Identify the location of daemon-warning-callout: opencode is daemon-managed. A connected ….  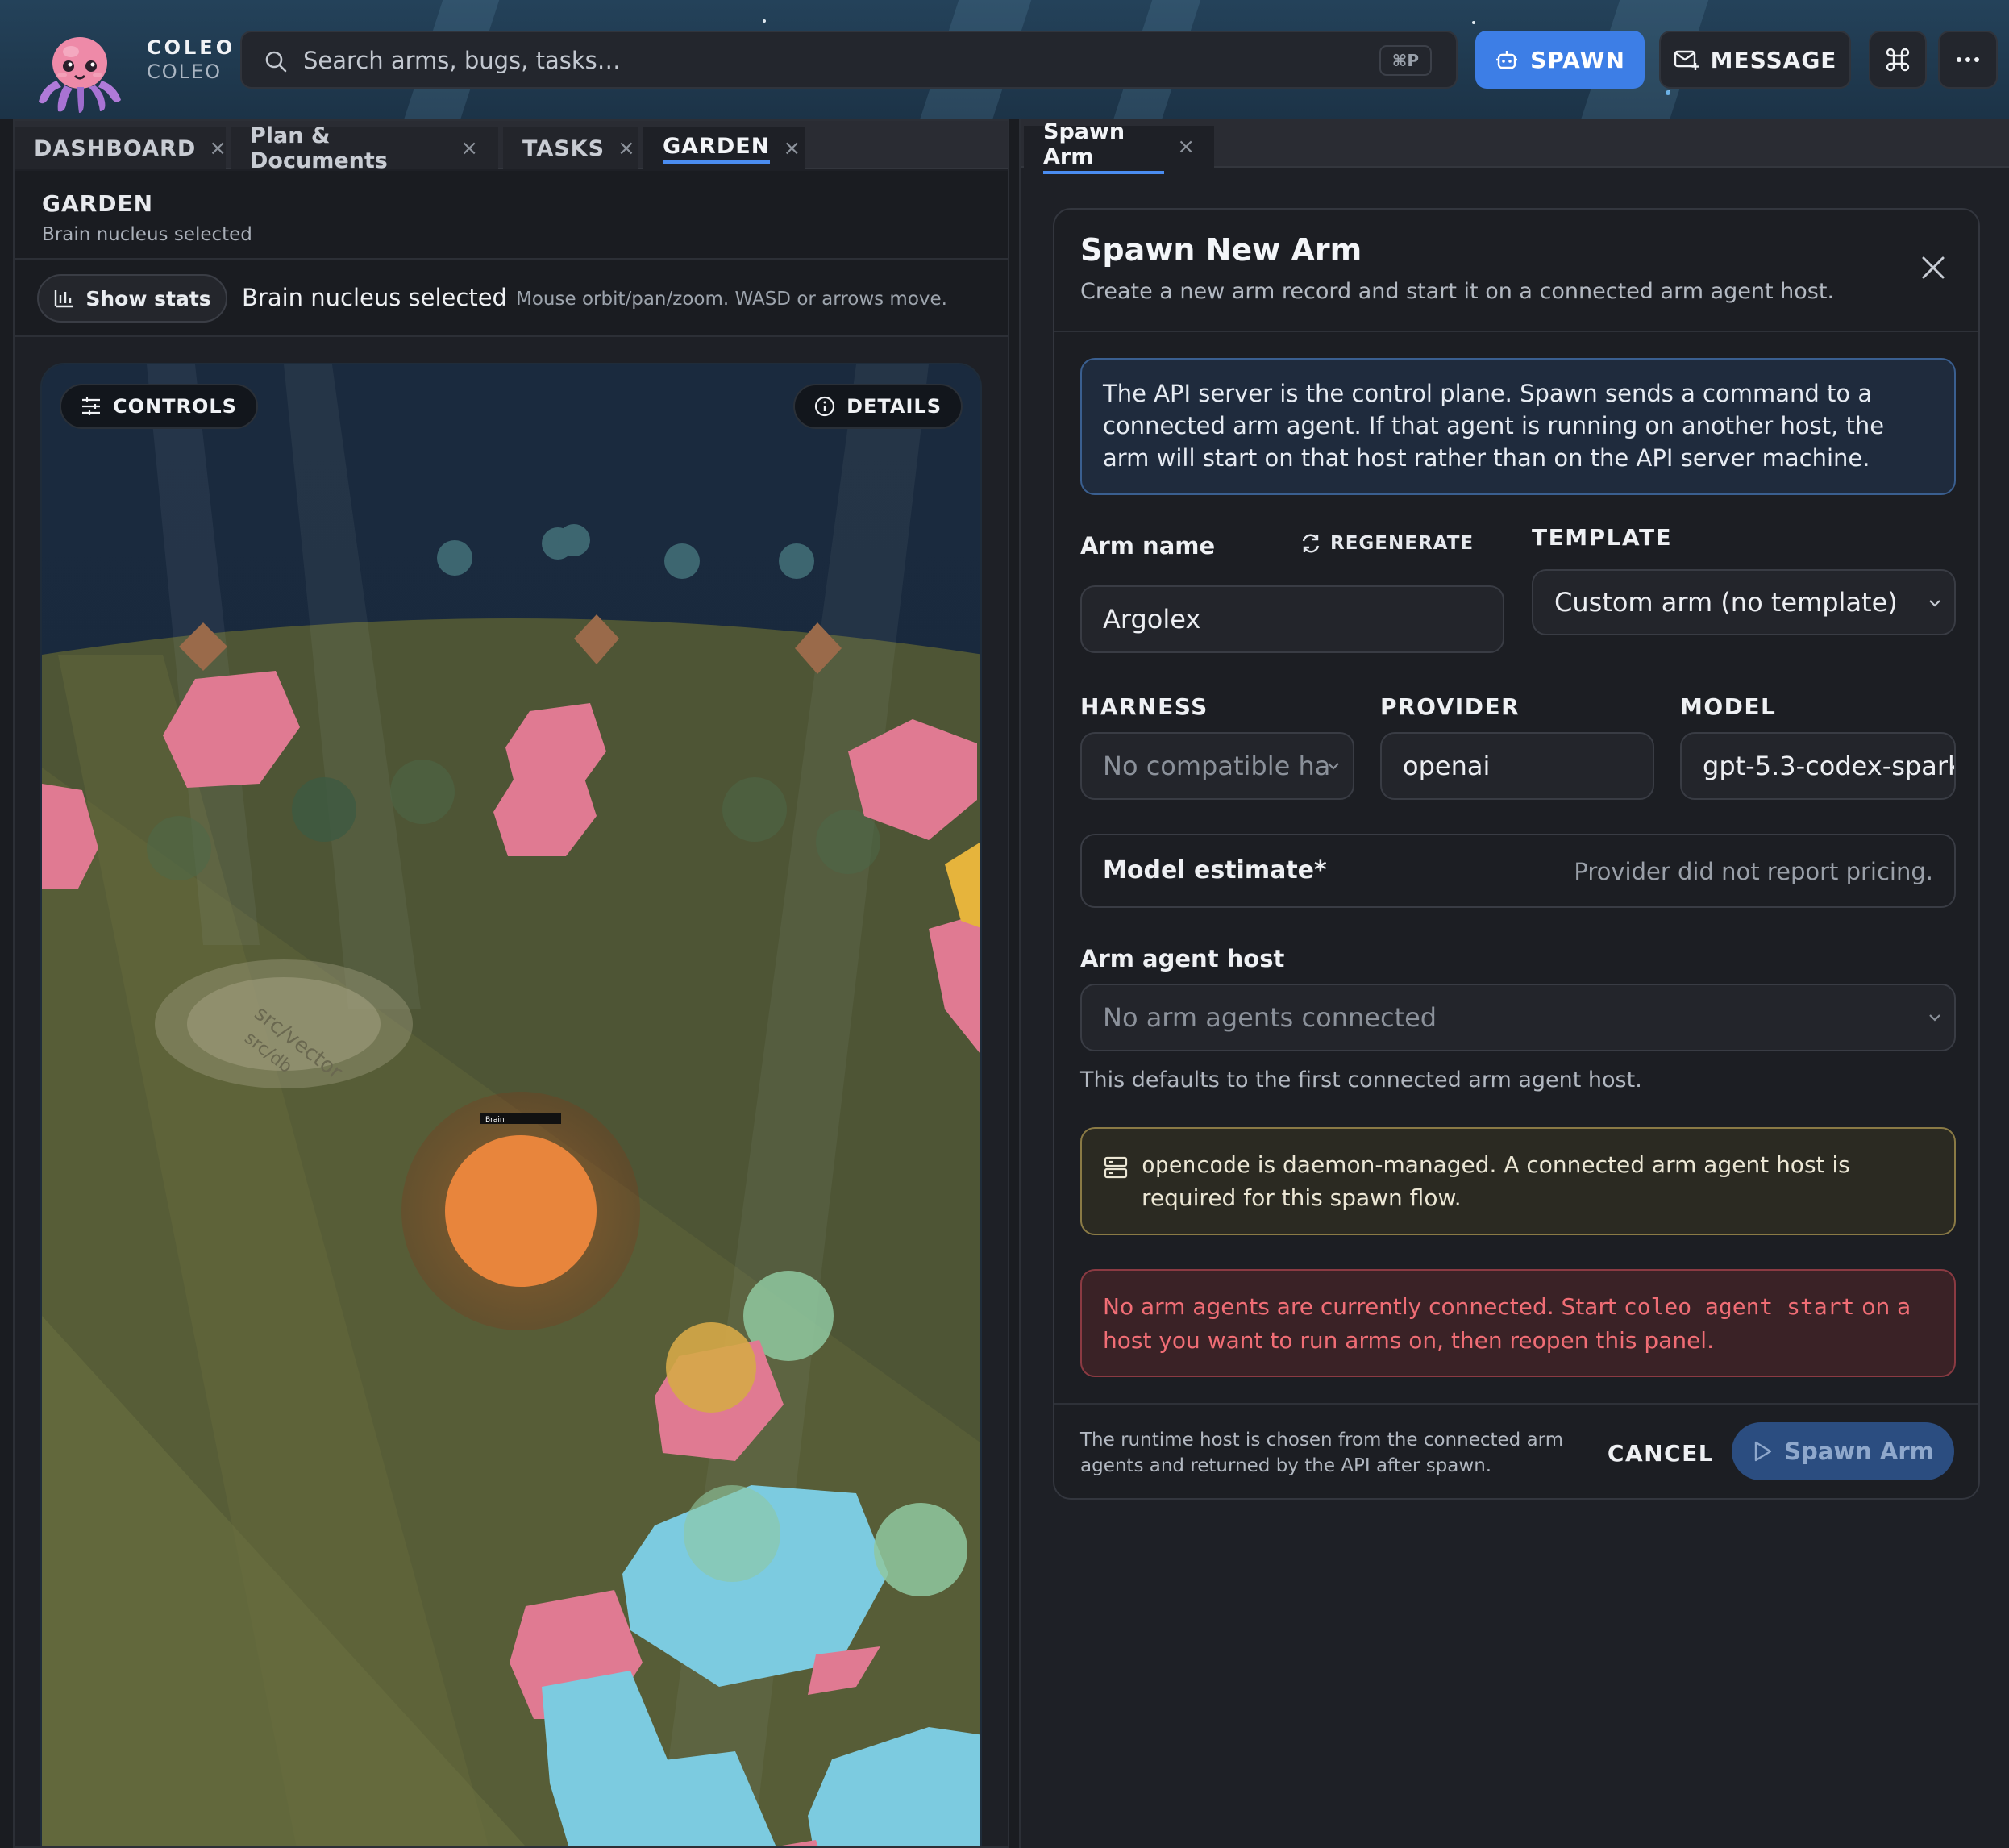
(1518, 1181).